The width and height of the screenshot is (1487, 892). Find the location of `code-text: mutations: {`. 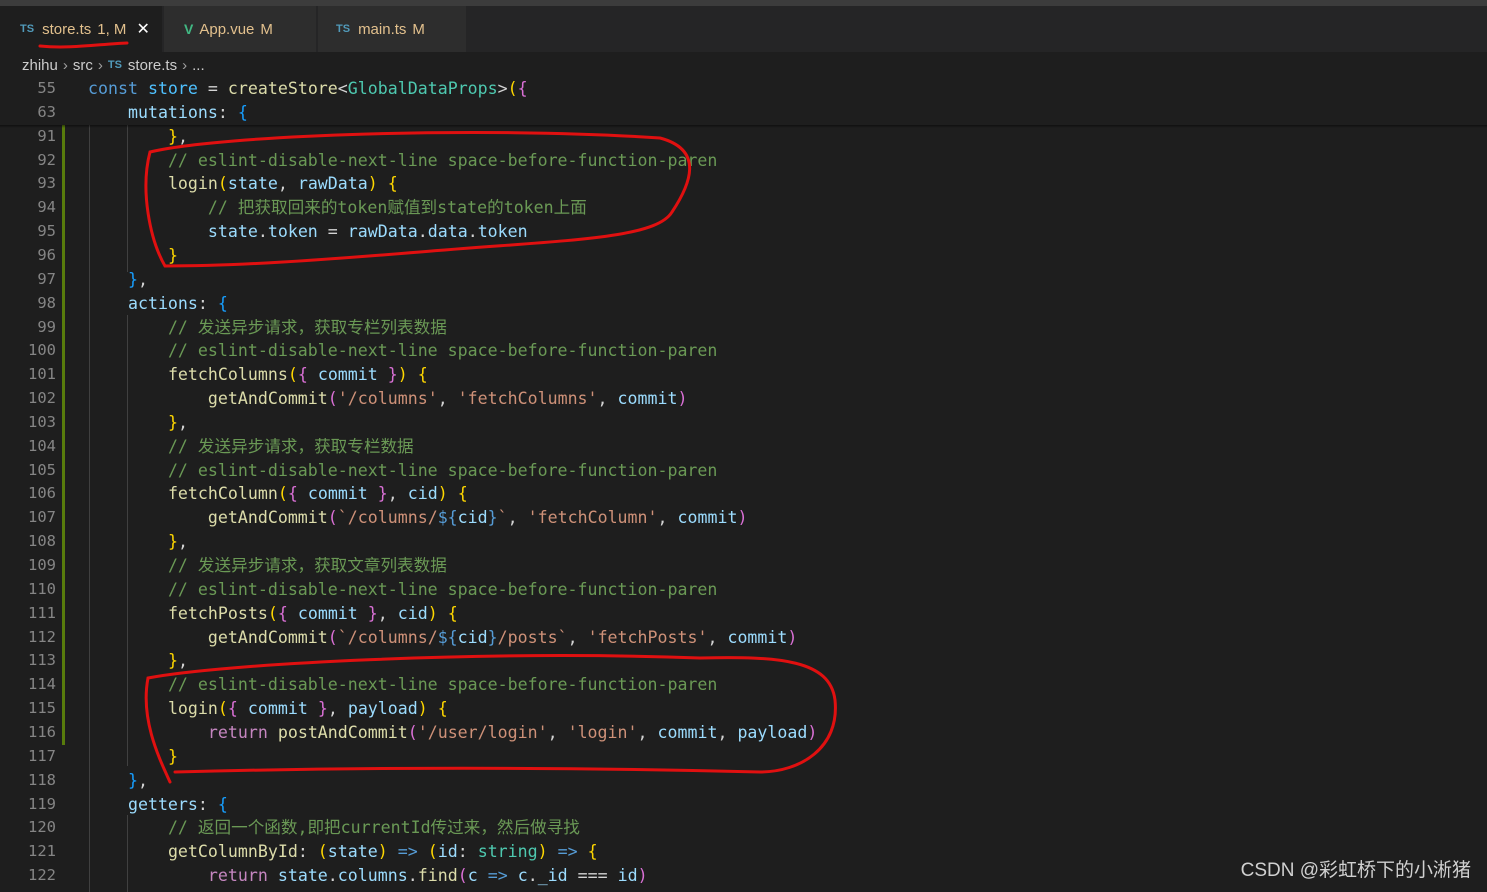

code-text: mutations: { is located at coordinates (168, 113).